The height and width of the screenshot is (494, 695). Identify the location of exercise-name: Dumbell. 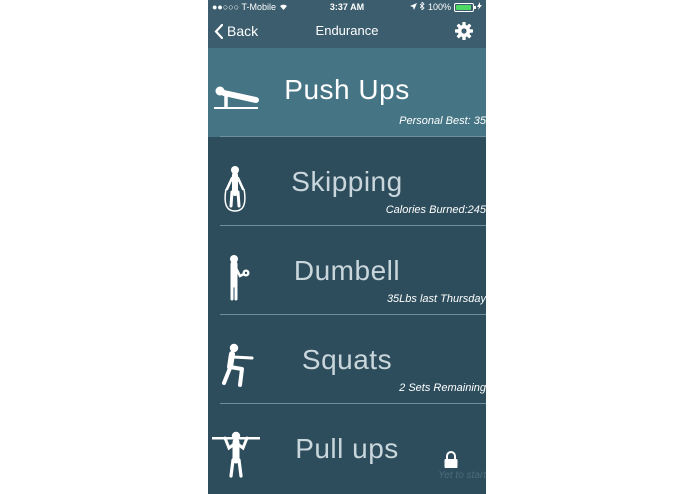
(347, 270).